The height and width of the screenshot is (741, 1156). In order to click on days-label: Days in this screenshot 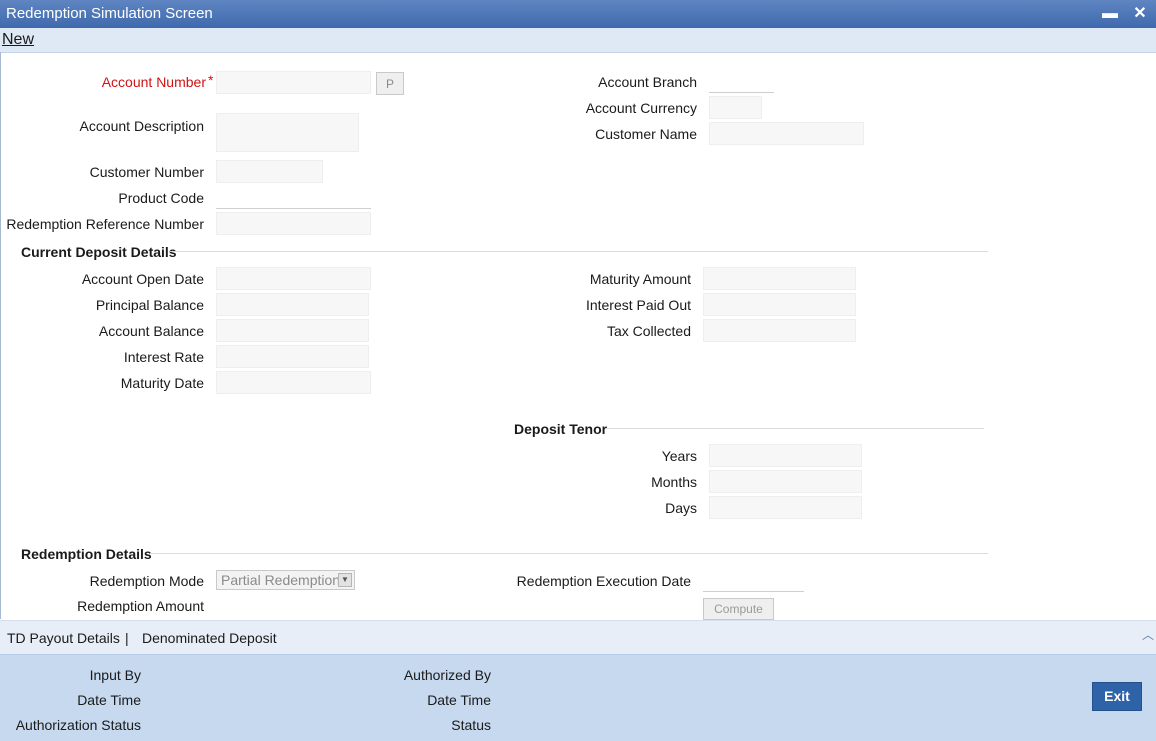, I will do `click(681, 508)`.